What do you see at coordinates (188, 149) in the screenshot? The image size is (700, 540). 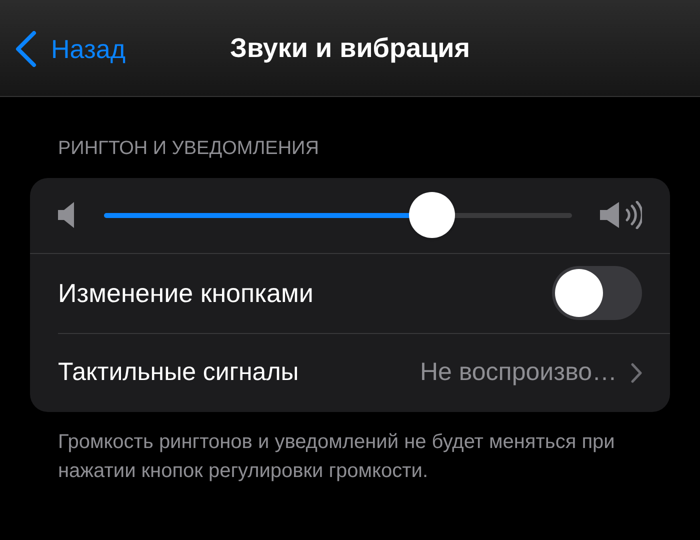 I see `section-header: РИНГТОН И УВЕДОМЛЕНИЯ` at bounding box center [188, 149].